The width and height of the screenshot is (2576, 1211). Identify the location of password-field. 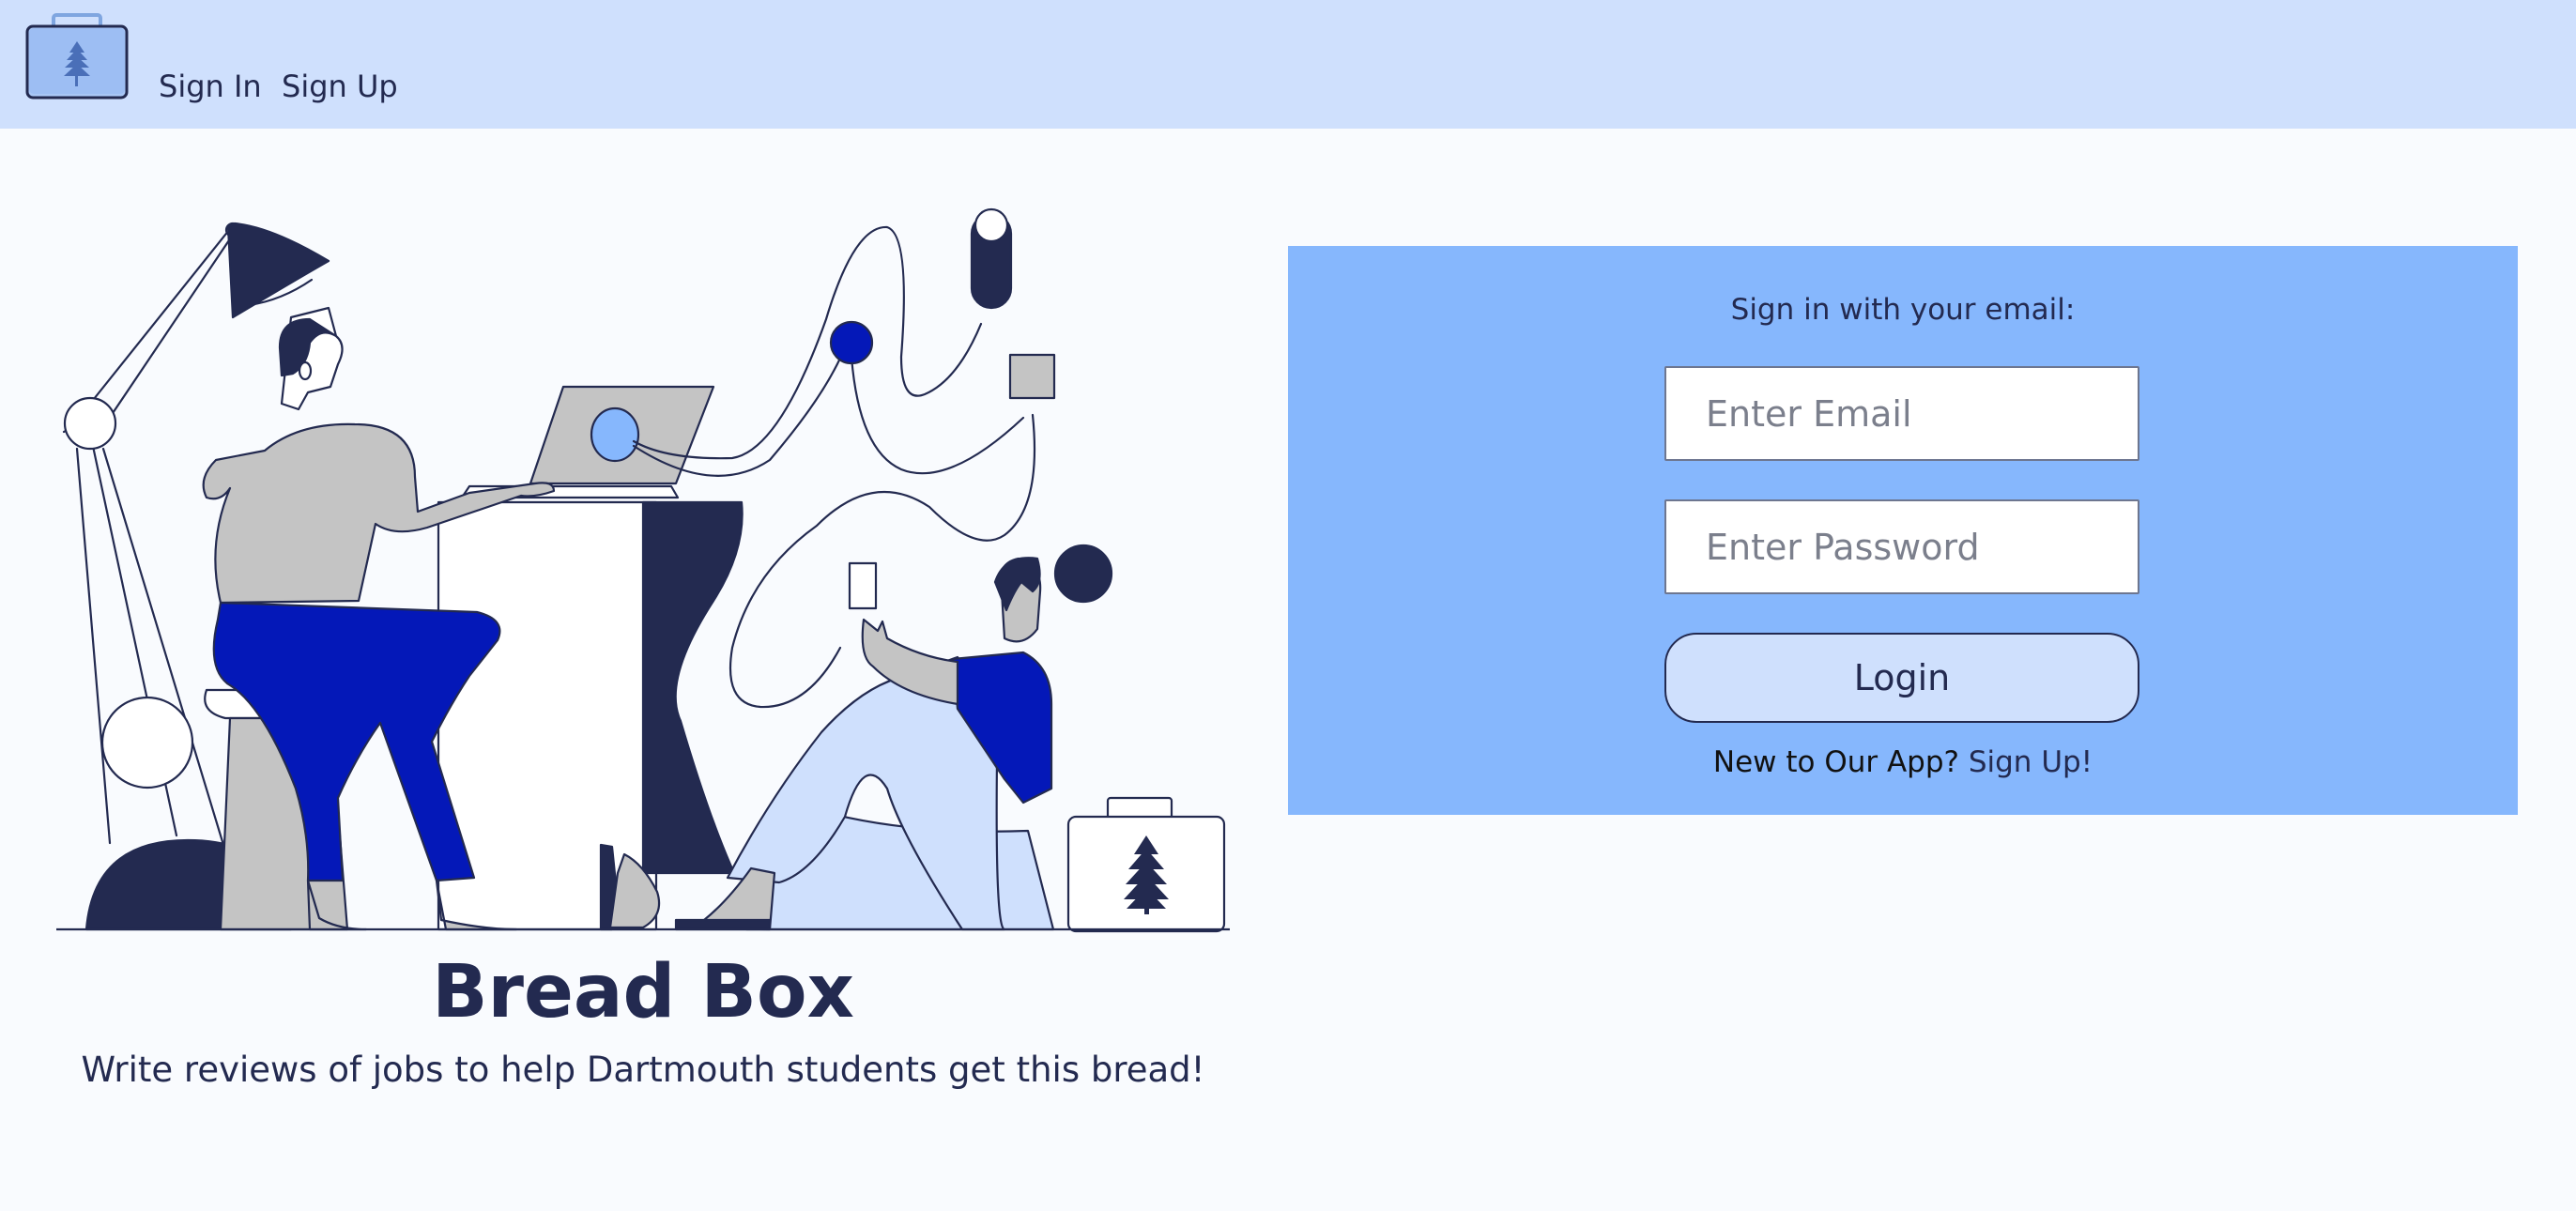
(1902, 546).